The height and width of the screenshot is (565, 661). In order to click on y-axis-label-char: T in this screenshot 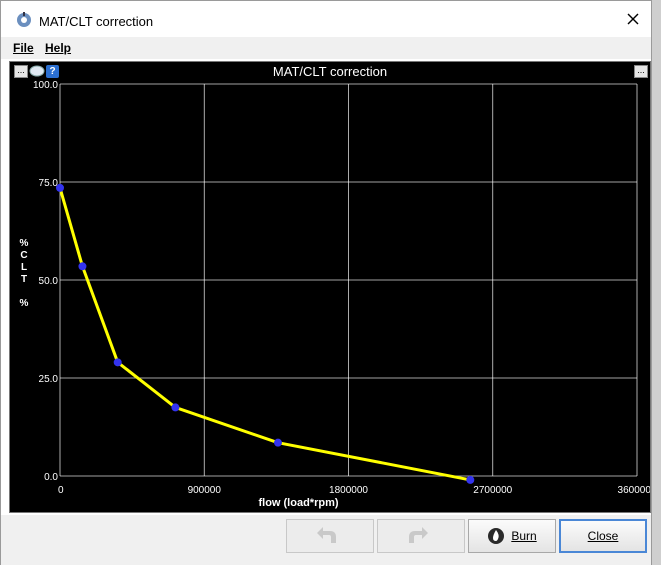, I will do `click(24, 279)`.